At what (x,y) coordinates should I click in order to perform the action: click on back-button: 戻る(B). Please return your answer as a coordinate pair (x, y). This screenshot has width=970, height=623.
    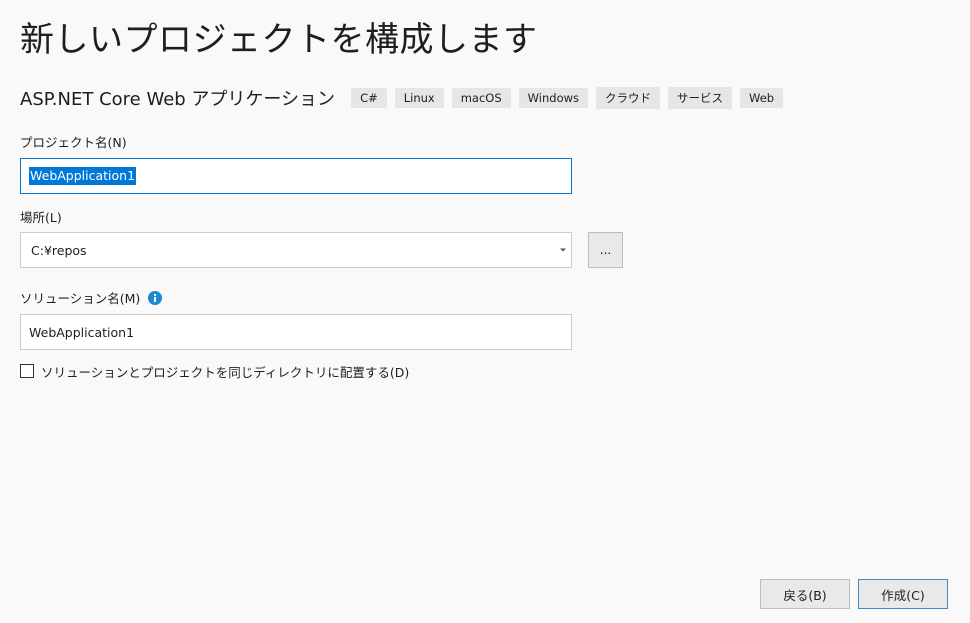
    Looking at the image, I should click on (805, 594).